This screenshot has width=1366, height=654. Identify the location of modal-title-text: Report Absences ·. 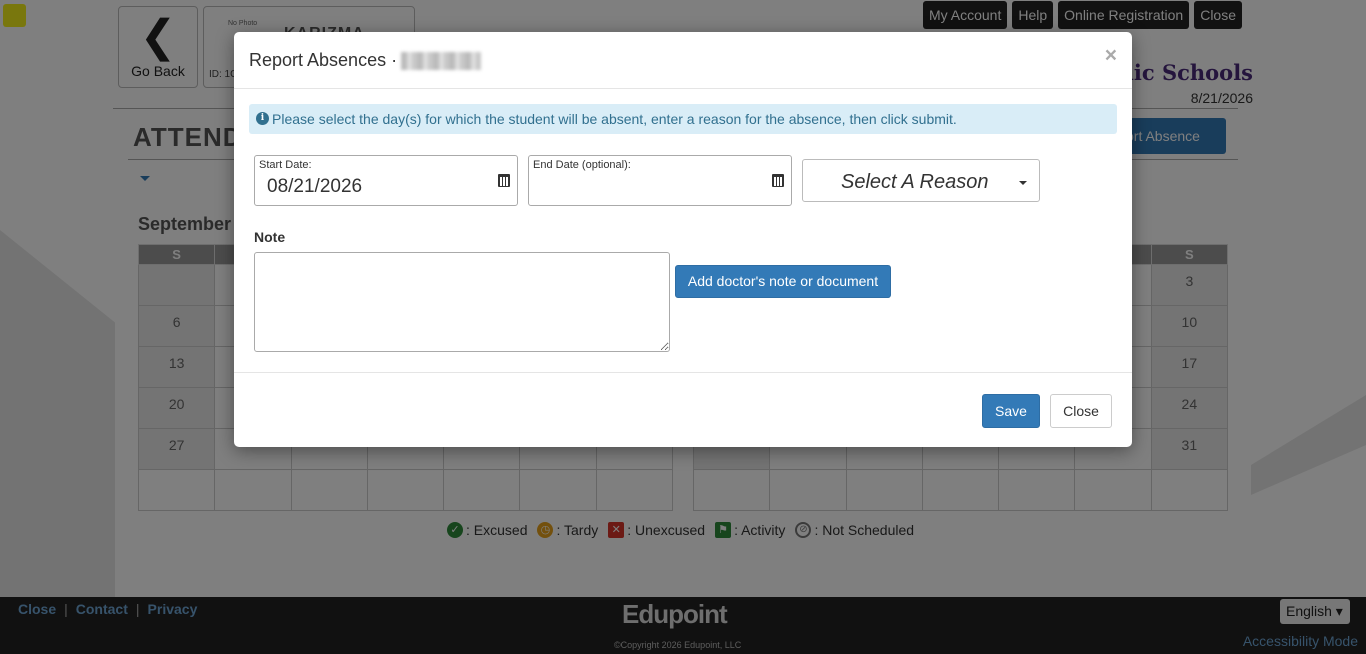
(323, 60).